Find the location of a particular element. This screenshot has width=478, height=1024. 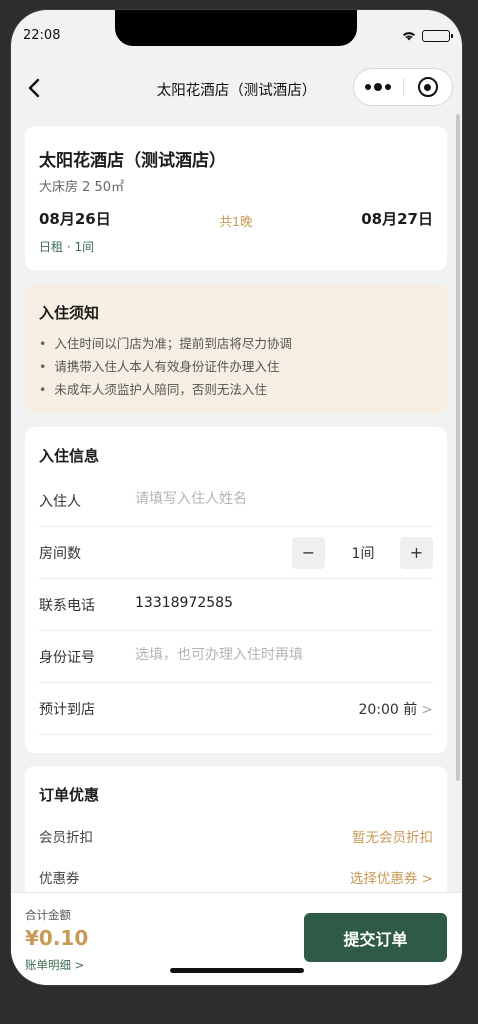

home-indicator is located at coordinates (237, 970).